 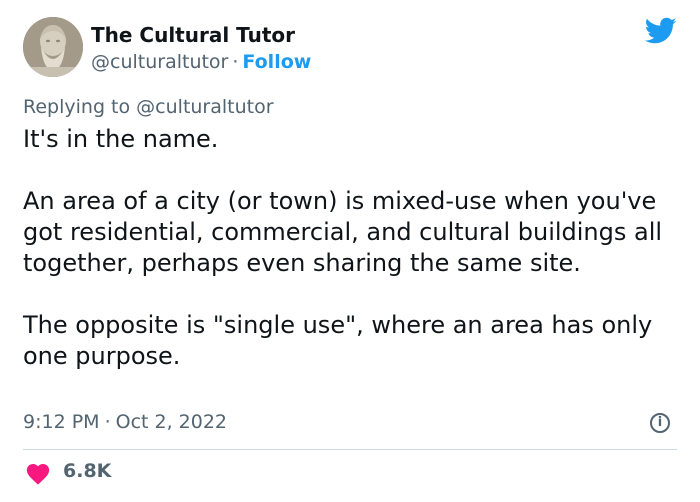 What do you see at coordinates (171, 422) in the screenshot?
I see `tweet-date: Oct 2, 2022` at bounding box center [171, 422].